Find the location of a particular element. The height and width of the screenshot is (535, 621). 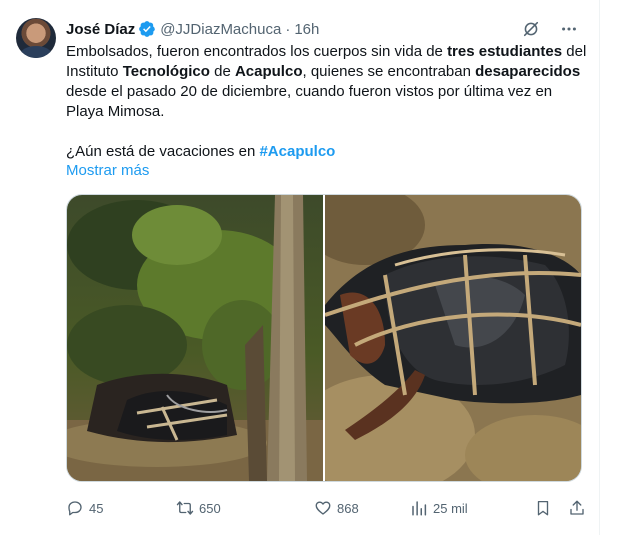

tweet-text-bold: desaparecidos is located at coordinates (528, 71).